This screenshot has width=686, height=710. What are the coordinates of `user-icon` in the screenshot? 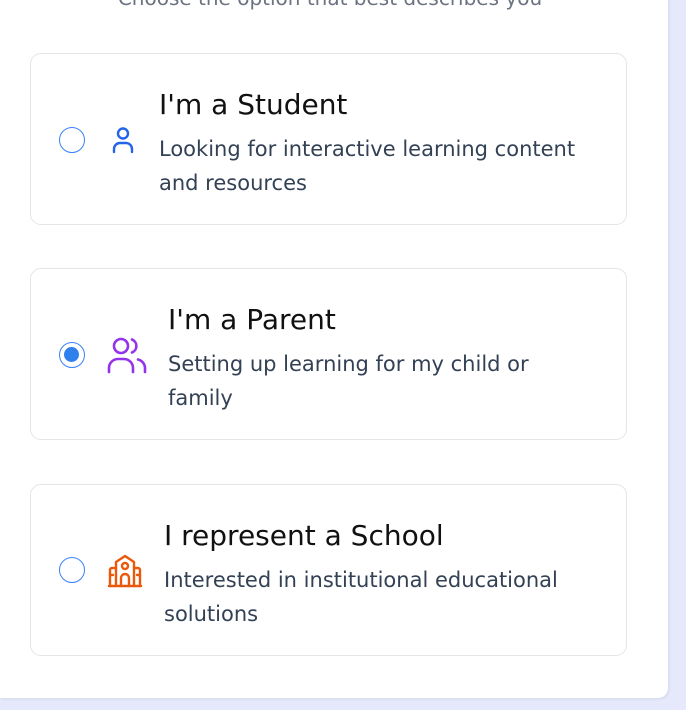 It's located at (123, 140).